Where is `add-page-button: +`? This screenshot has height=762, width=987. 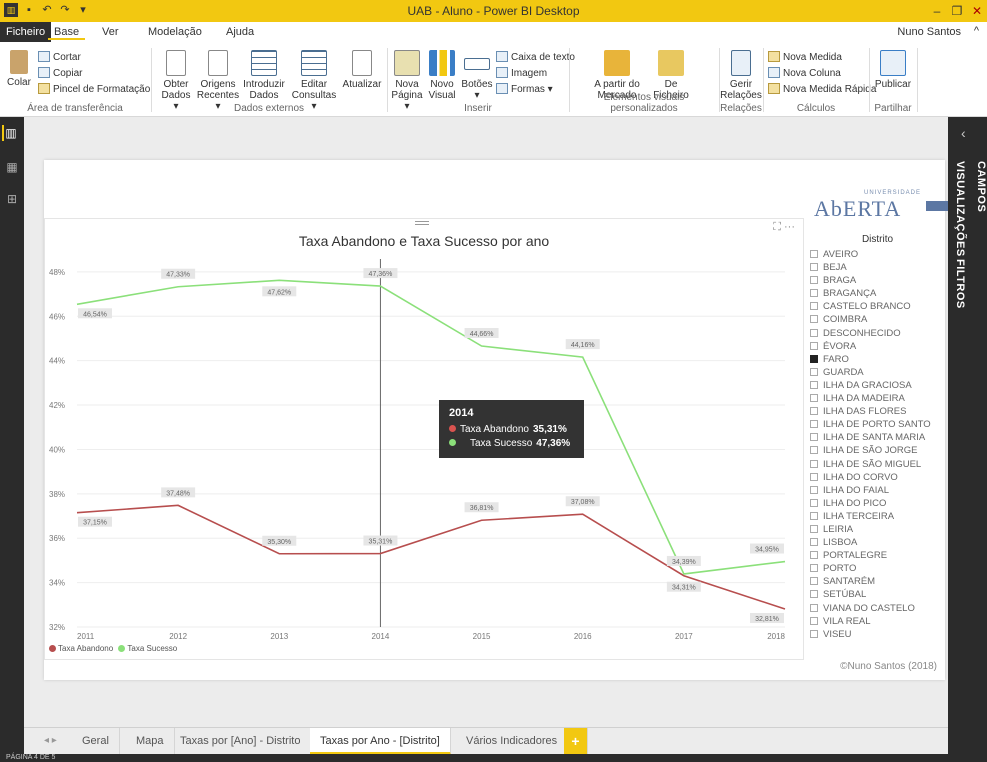 add-page-button: + is located at coordinates (576, 741).